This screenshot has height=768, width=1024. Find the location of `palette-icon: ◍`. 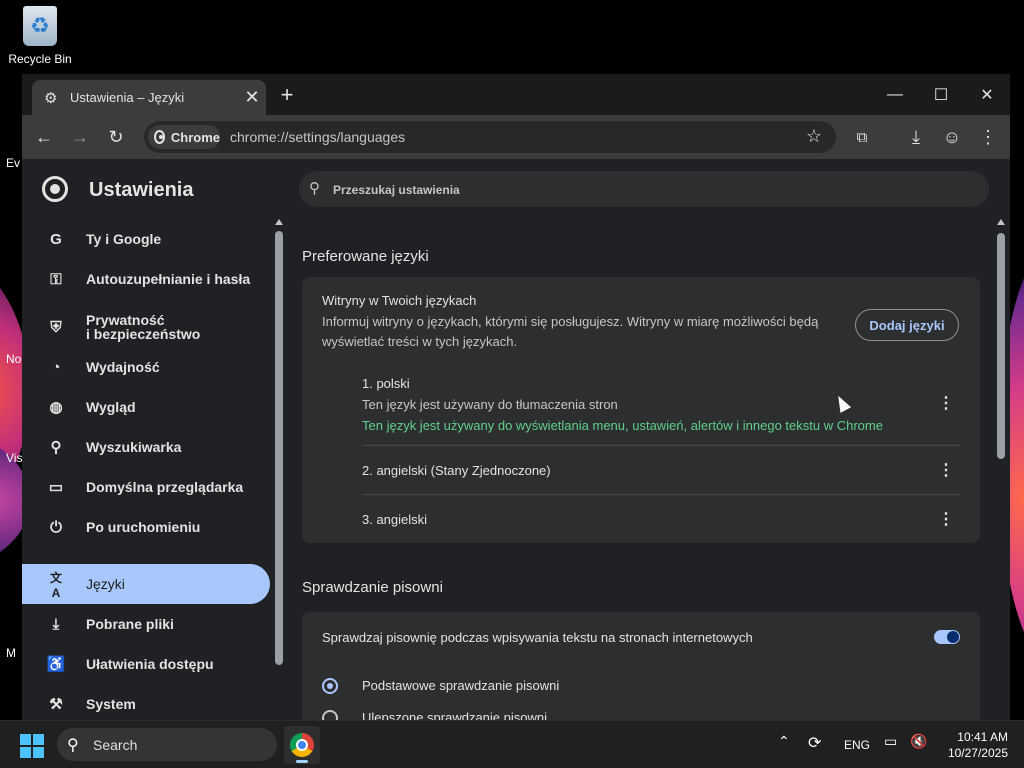

palette-icon: ◍ is located at coordinates (56, 407).